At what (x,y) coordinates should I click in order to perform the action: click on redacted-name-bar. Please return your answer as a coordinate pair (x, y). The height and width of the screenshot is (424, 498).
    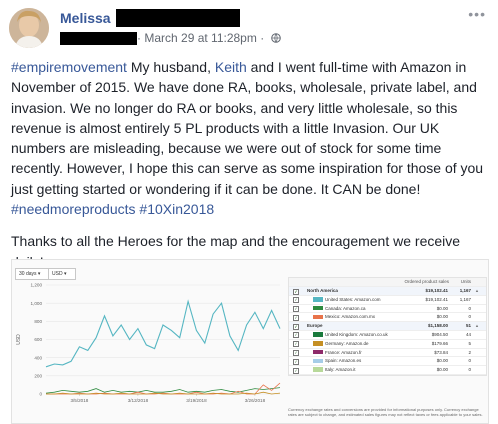
    Looking at the image, I should click on (178, 18).